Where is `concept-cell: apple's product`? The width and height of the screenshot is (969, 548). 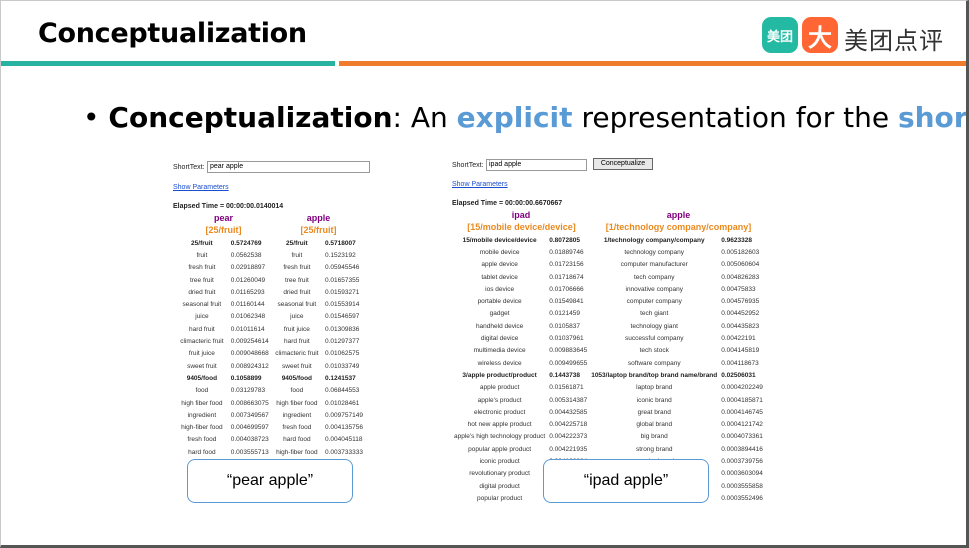
concept-cell: apple's product is located at coordinates (499, 400).